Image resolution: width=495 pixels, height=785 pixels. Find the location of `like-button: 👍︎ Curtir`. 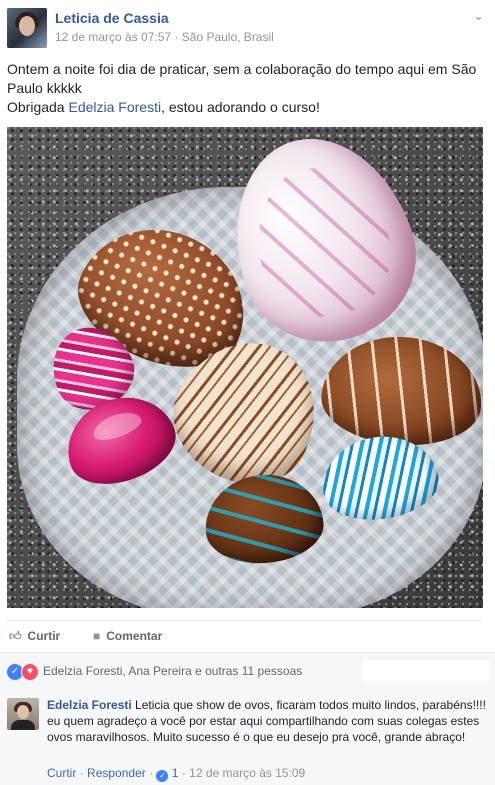

like-button: 👍︎ Curtir is located at coordinates (34, 636).